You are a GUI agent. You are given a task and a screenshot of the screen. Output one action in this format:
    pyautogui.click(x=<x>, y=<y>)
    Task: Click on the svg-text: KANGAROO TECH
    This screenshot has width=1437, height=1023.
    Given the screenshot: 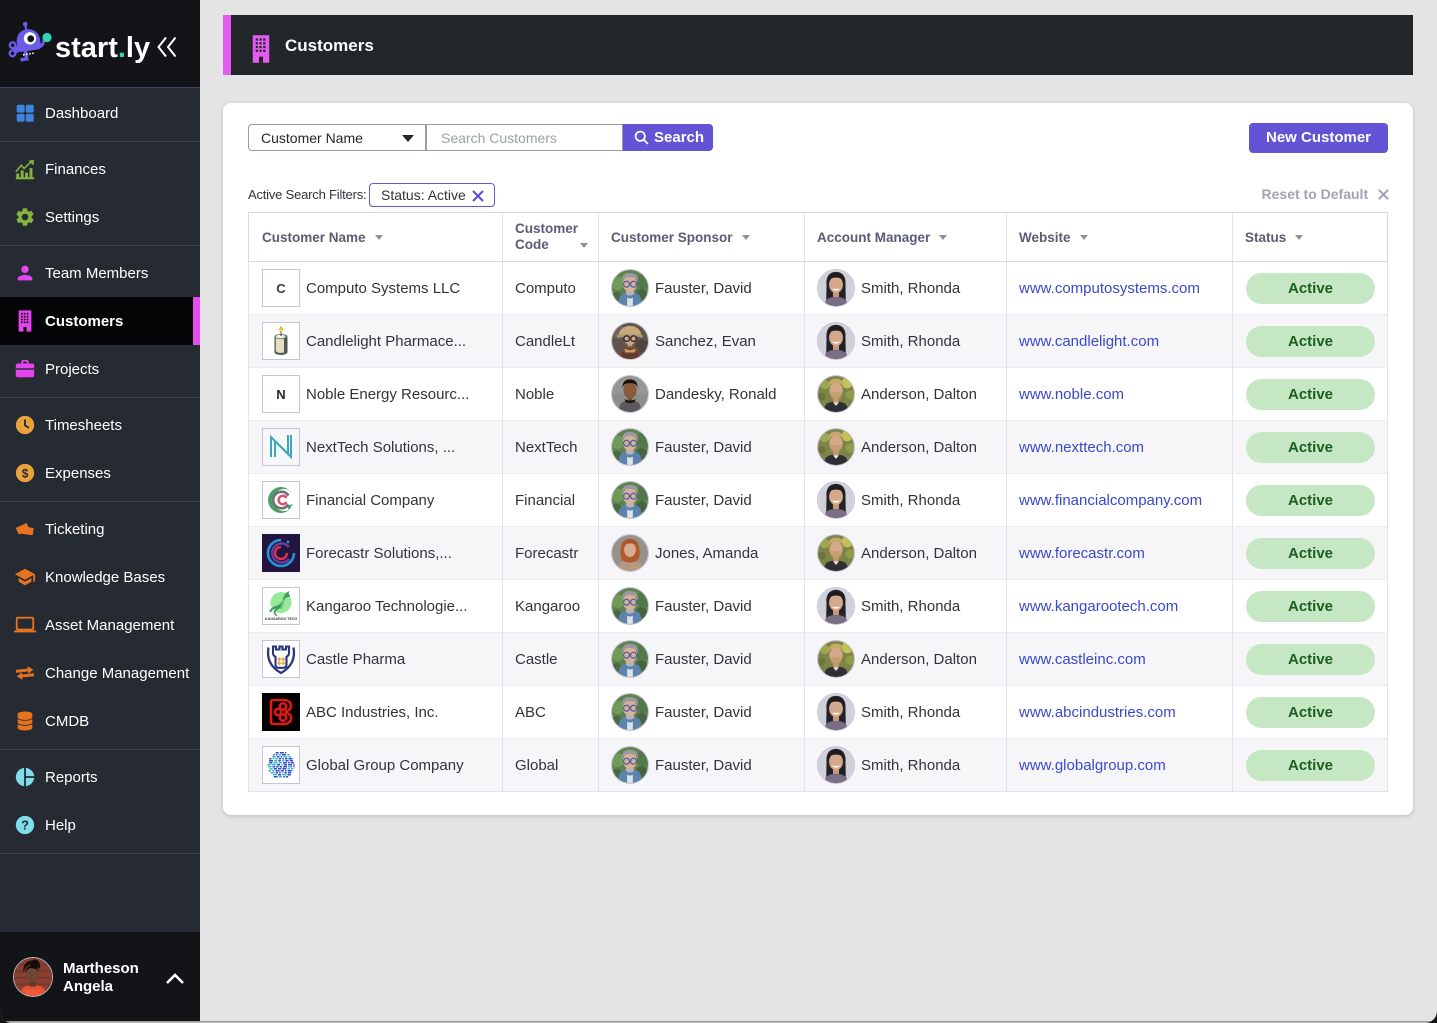 What is the action you would take?
    pyautogui.click(x=281, y=619)
    